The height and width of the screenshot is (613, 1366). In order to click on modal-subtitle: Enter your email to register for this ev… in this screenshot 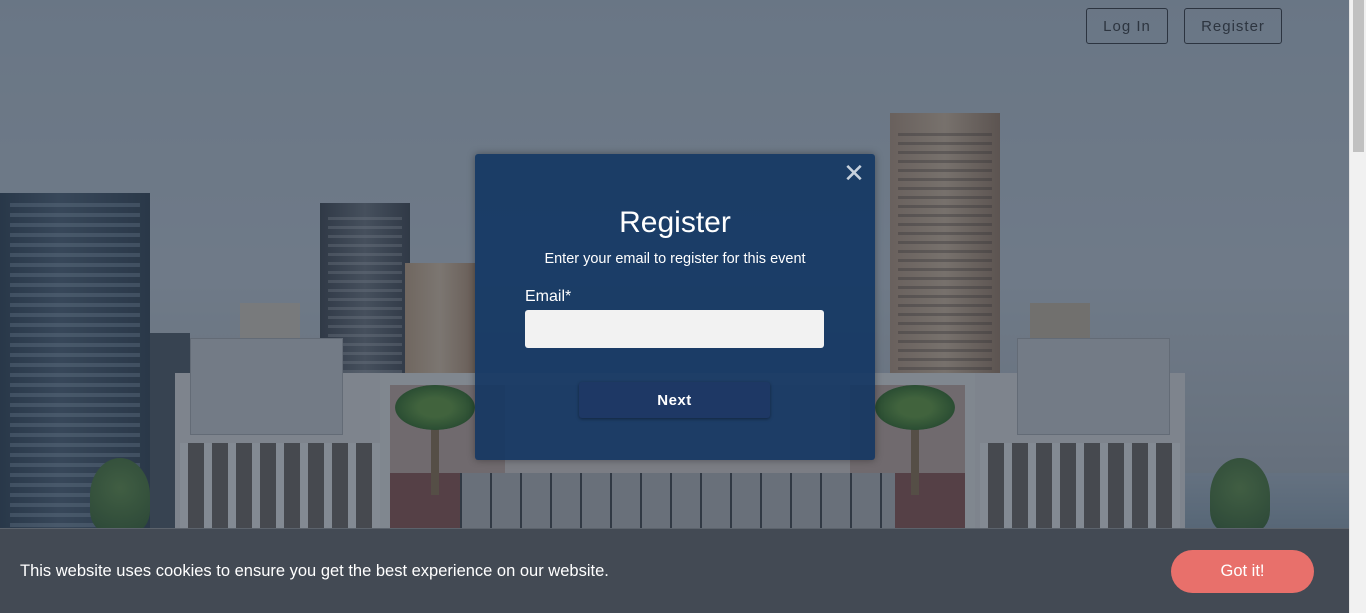, I will do `click(675, 259)`.